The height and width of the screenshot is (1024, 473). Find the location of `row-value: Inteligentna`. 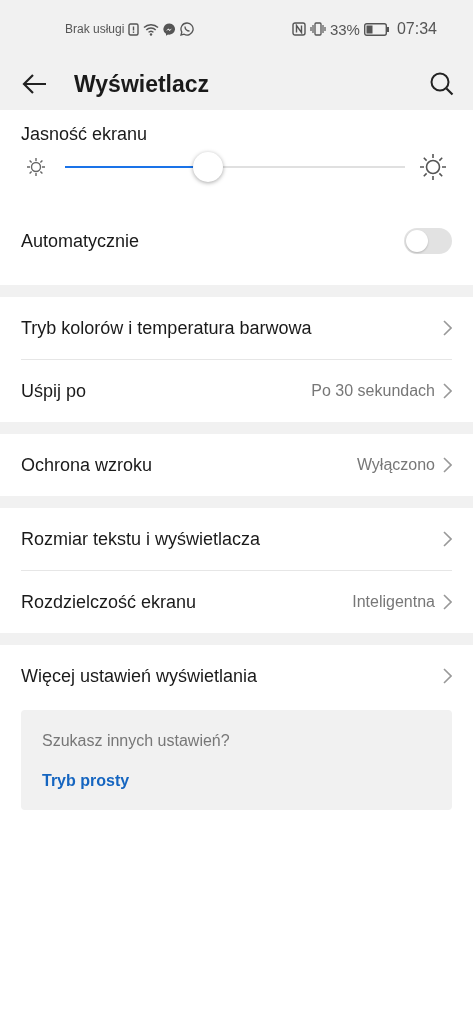

row-value: Inteligentna is located at coordinates (393, 602).